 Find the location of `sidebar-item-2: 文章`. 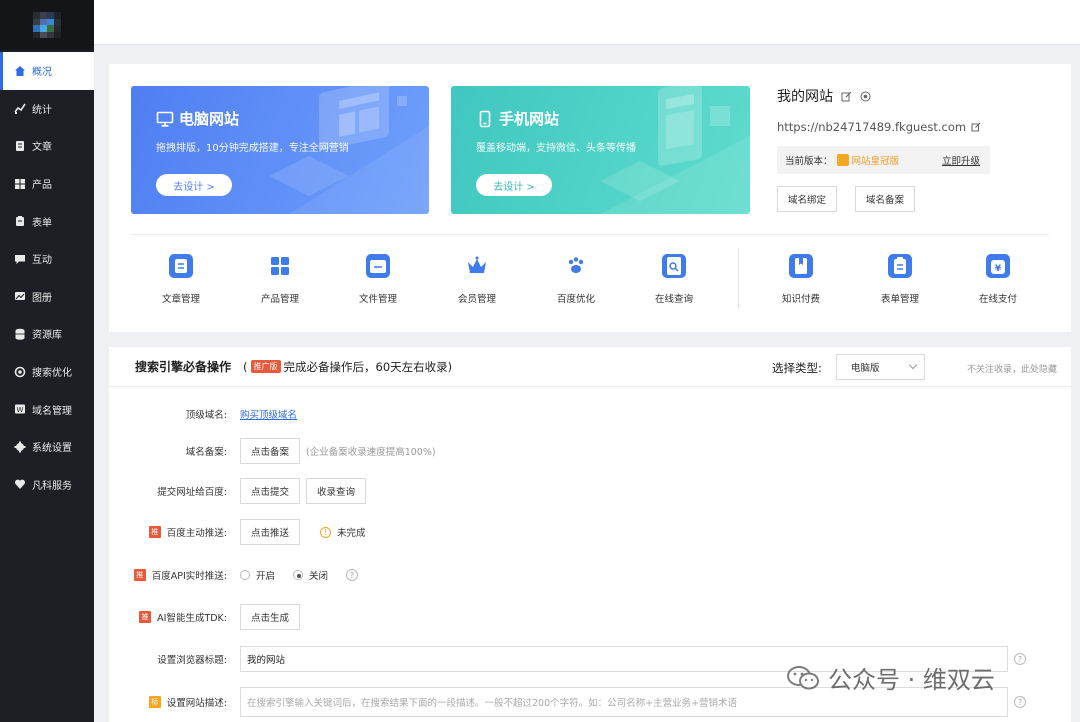

sidebar-item-2: 文章 is located at coordinates (47, 146).